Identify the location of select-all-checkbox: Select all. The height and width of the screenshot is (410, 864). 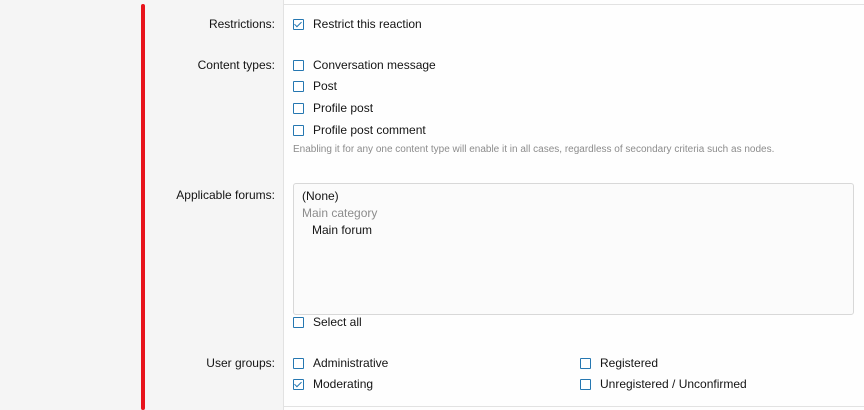
(327, 322).